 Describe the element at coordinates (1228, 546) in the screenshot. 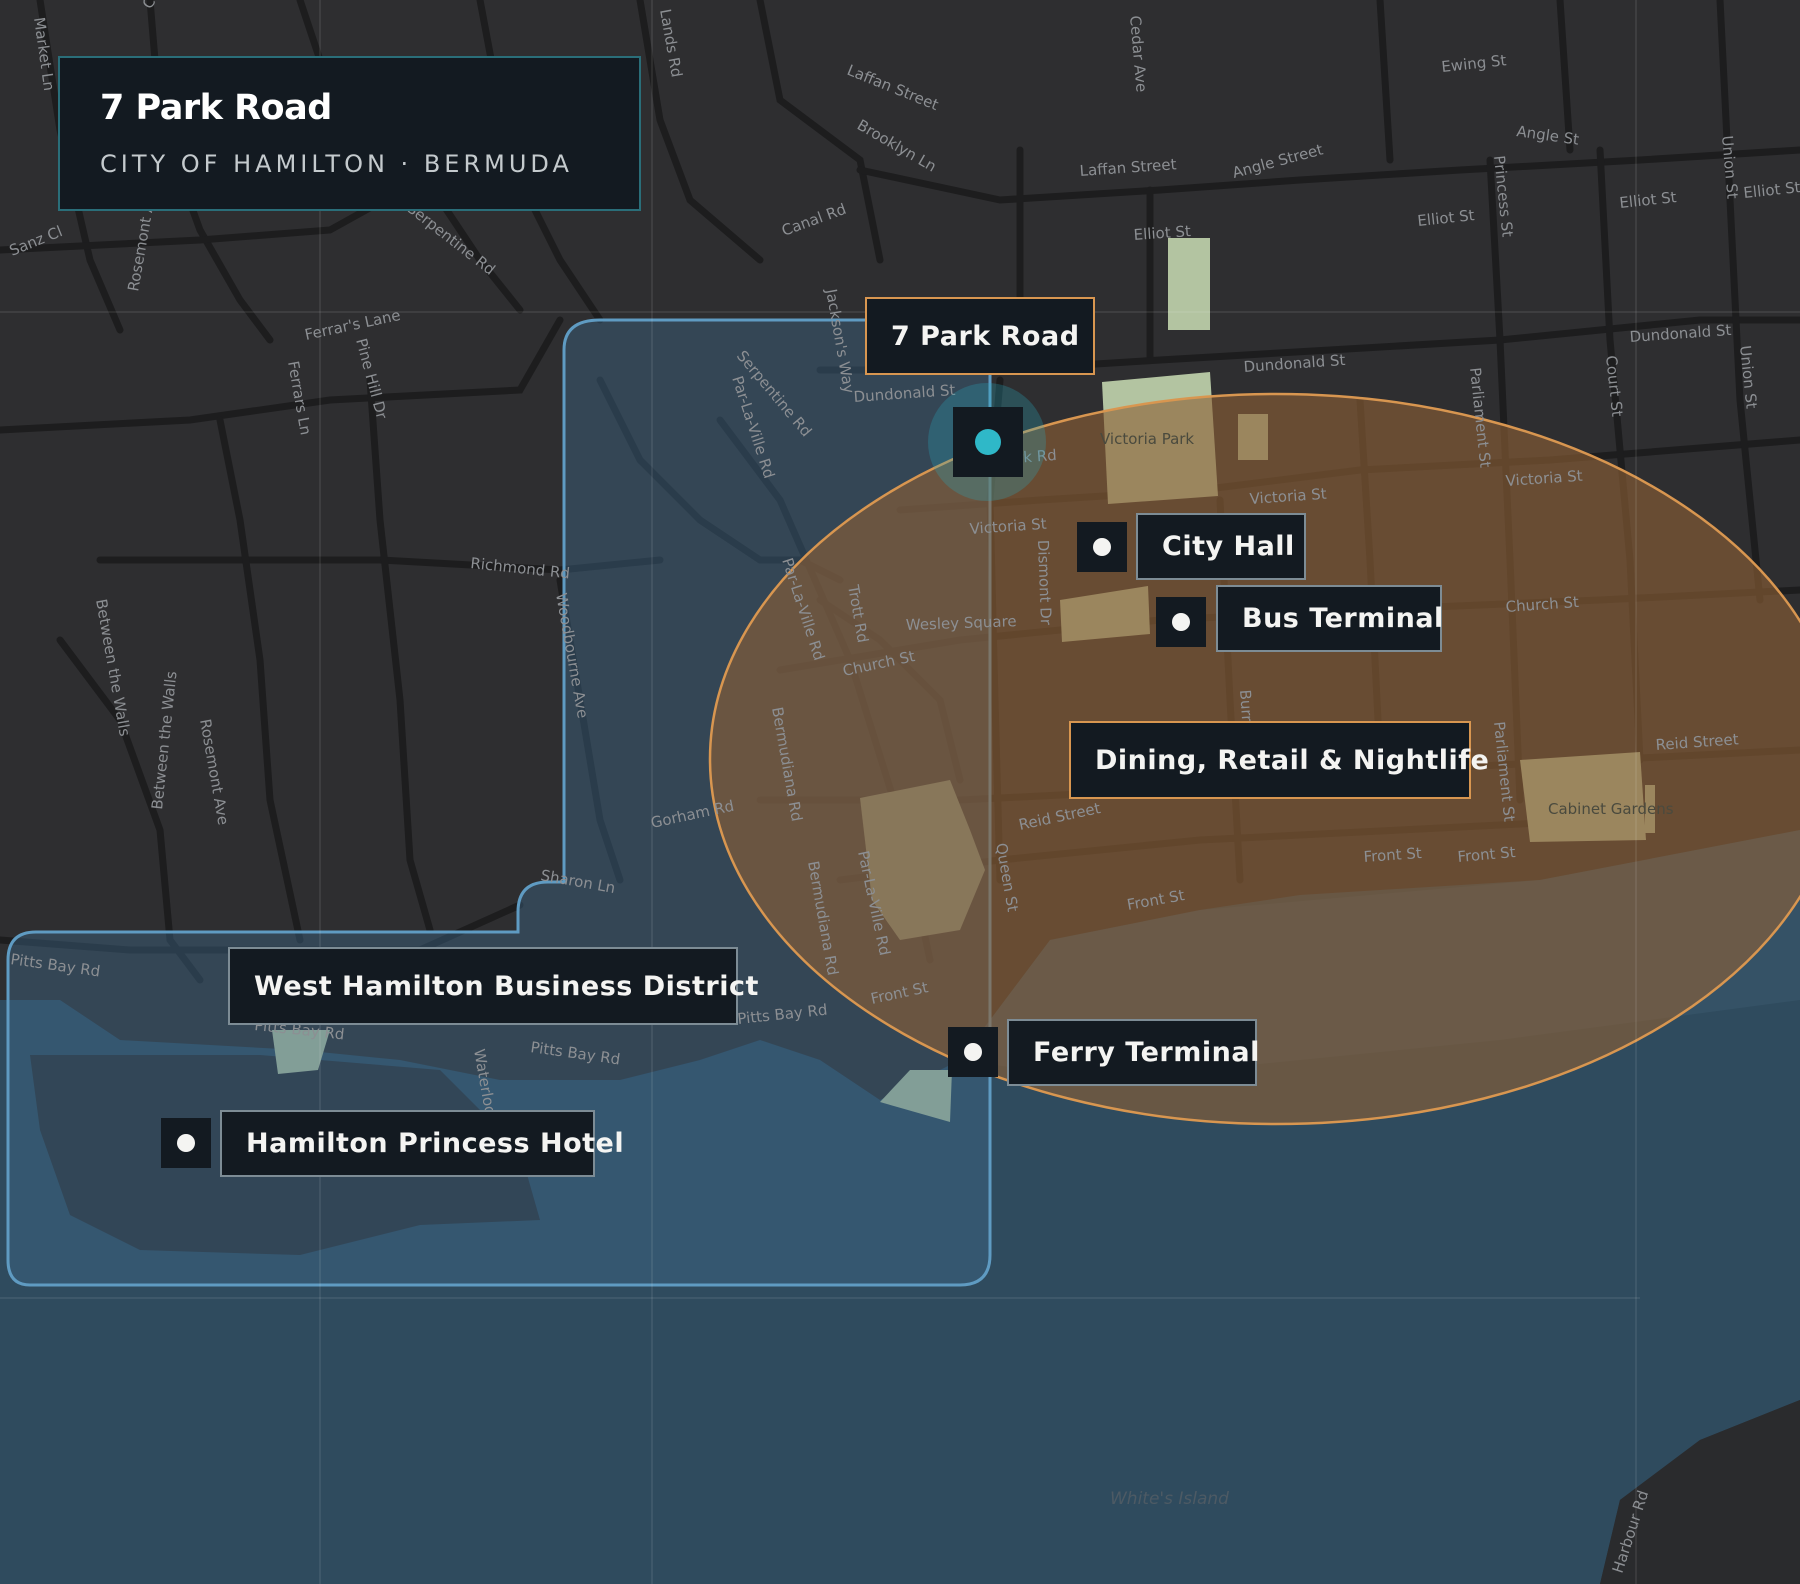

I see `poi-label: City Hall` at that location.